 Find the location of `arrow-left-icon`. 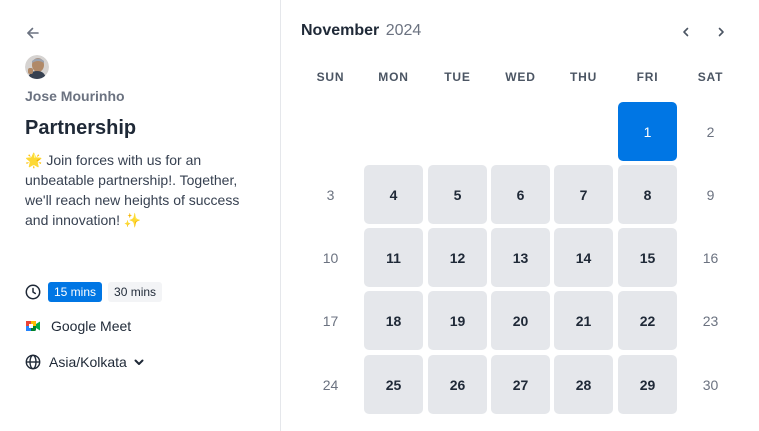

arrow-left-icon is located at coordinates (33, 33).